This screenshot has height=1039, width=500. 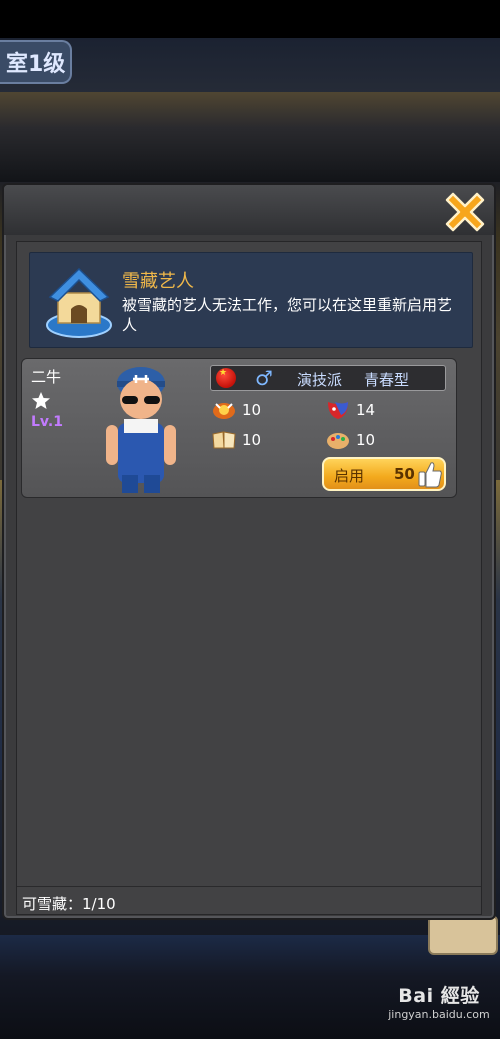 I want to click on artist-name: 二牛, so click(x=46, y=377).